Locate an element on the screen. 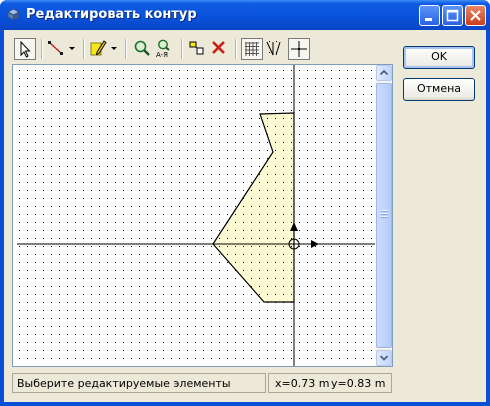 The width and height of the screenshot is (490, 406). delete-icon is located at coordinates (218, 47).